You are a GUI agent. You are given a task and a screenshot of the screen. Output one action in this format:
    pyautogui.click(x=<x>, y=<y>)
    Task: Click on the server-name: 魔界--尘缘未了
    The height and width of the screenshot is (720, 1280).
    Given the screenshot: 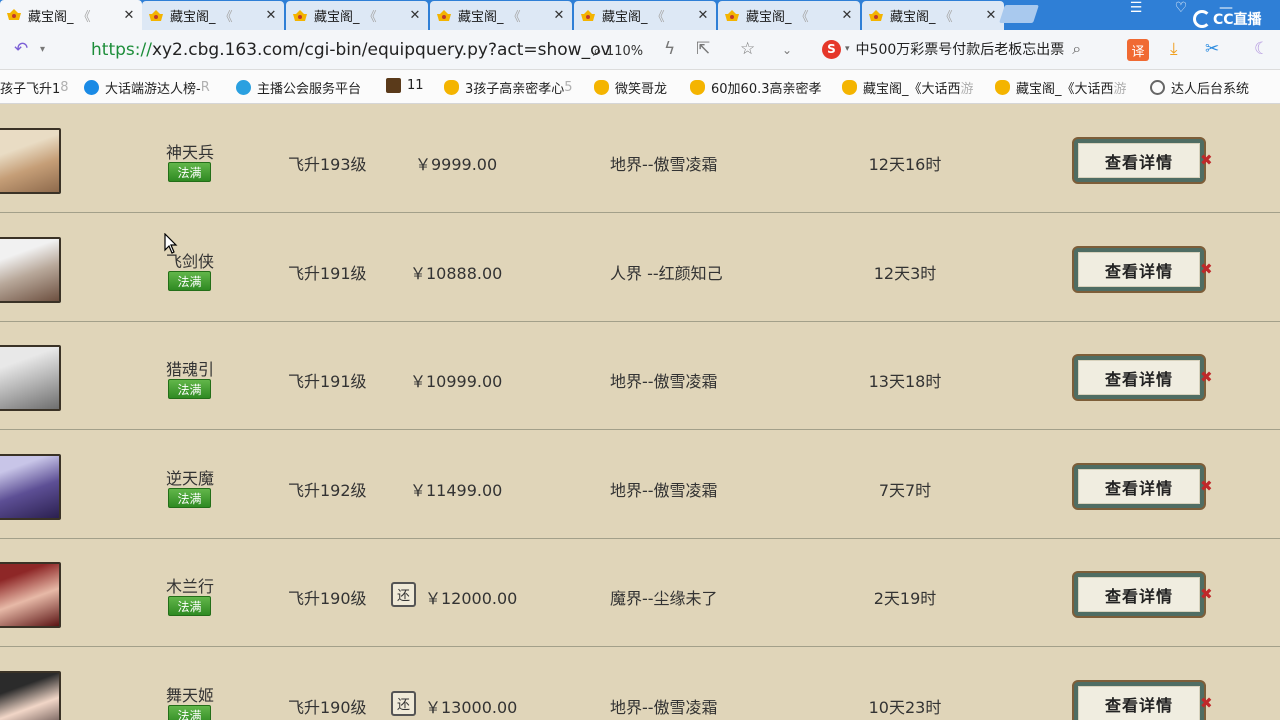 What is the action you would take?
    pyautogui.click(x=664, y=598)
    